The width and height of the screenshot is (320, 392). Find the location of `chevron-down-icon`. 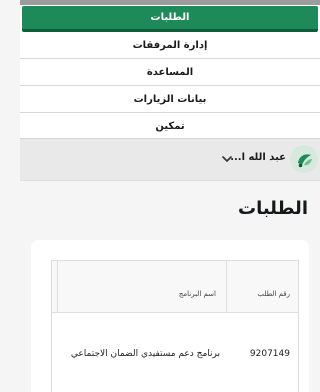

chevron-down-icon is located at coordinates (227, 159).